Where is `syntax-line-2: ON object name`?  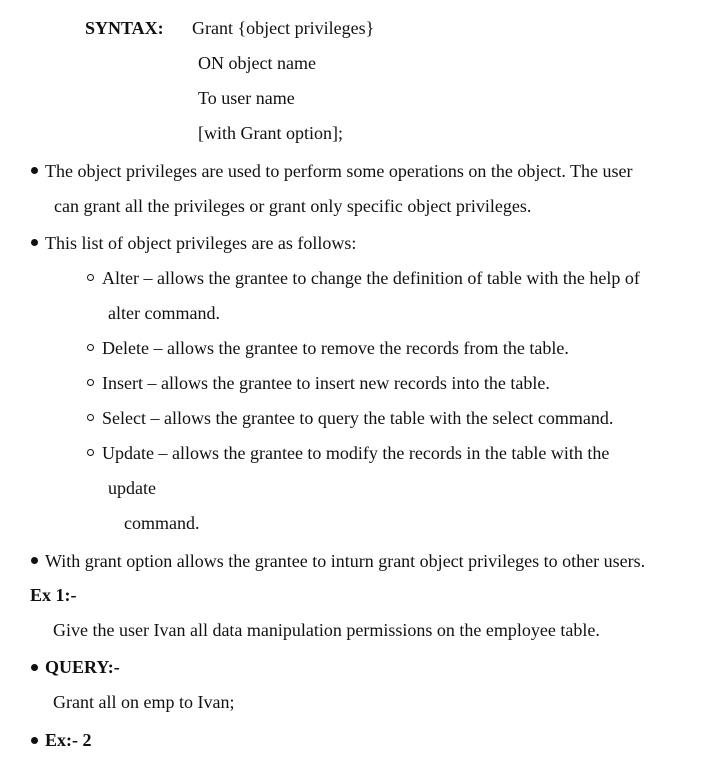 syntax-line-2: ON object name is located at coordinates (257, 63).